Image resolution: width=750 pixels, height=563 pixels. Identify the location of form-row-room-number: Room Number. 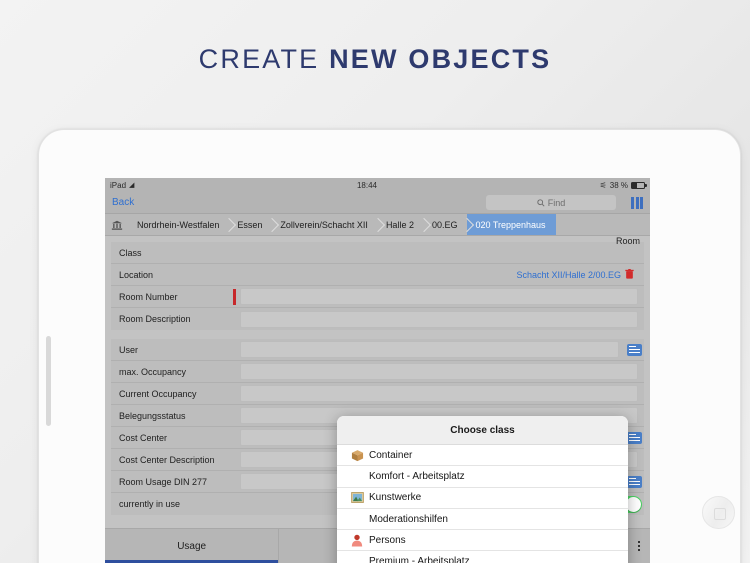
(377, 297).